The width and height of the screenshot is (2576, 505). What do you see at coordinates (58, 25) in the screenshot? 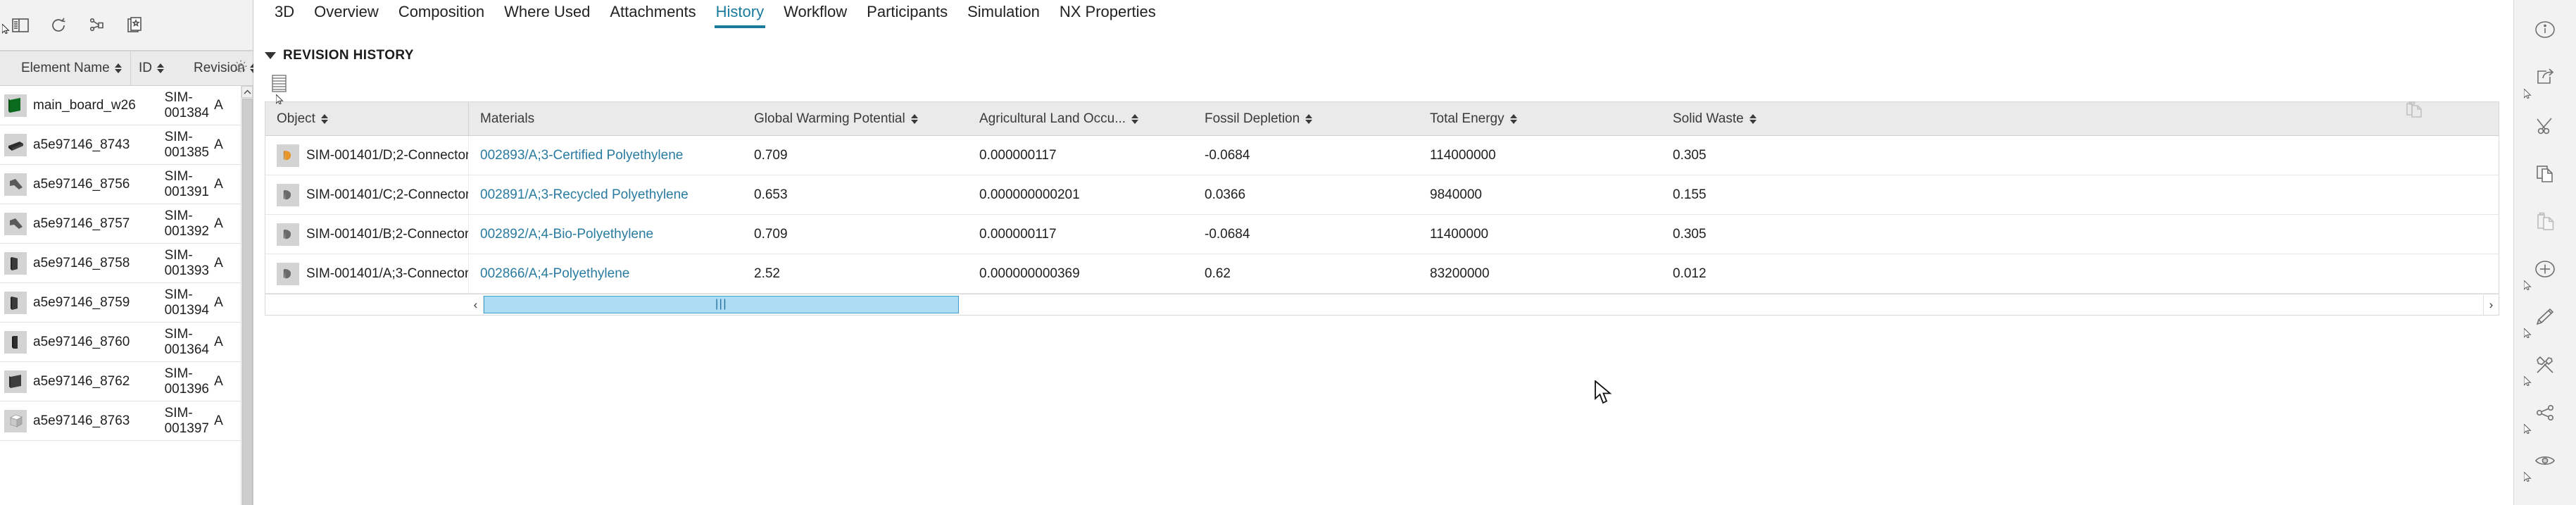
I see `refresh-icon` at bounding box center [58, 25].